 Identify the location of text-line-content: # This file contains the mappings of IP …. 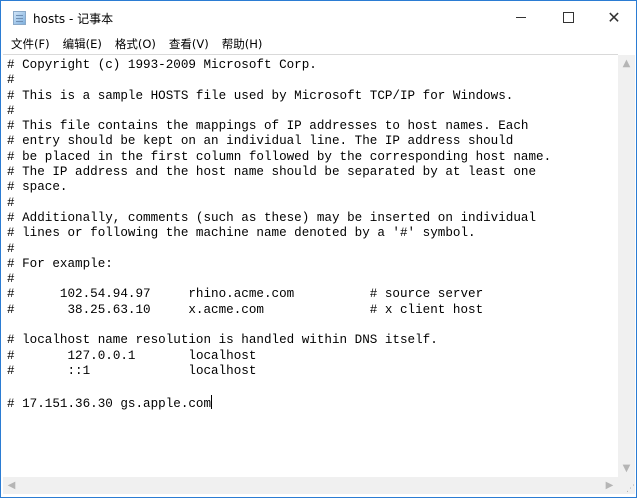
(268, 126).